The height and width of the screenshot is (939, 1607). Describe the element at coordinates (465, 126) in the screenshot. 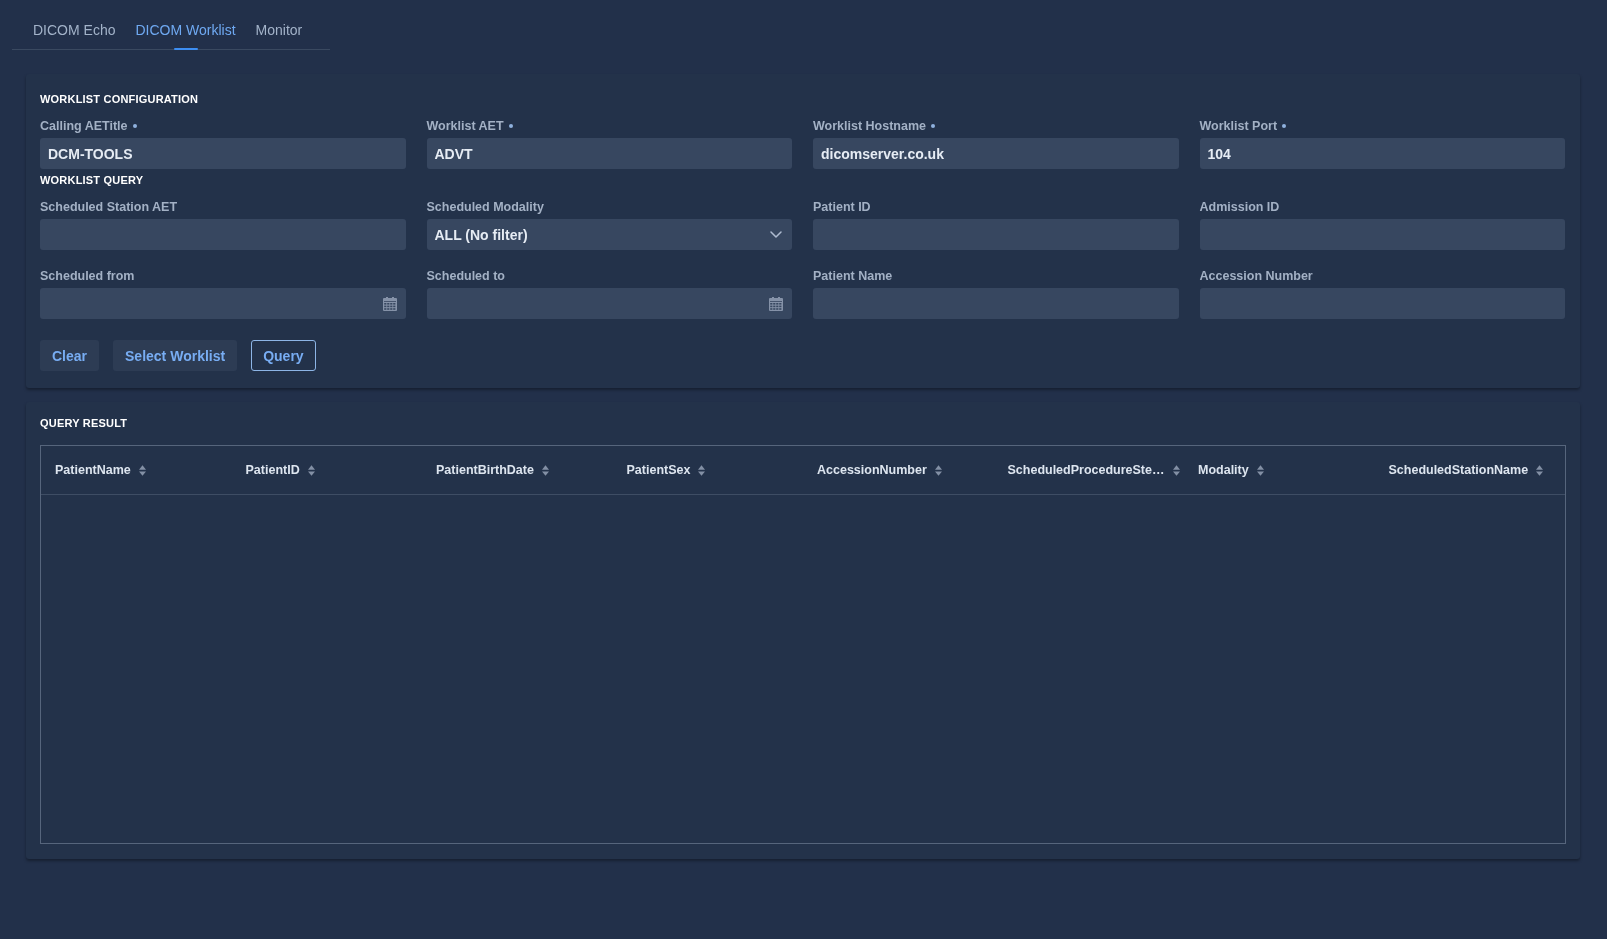

I see `field-label: Worklist AET` at that location.